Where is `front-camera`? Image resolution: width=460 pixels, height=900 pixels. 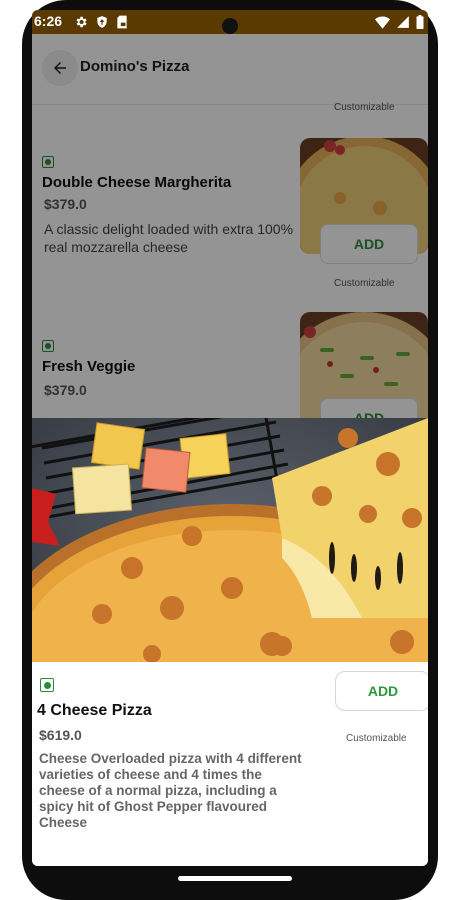 front-camera is located at coordinates (230, 26).